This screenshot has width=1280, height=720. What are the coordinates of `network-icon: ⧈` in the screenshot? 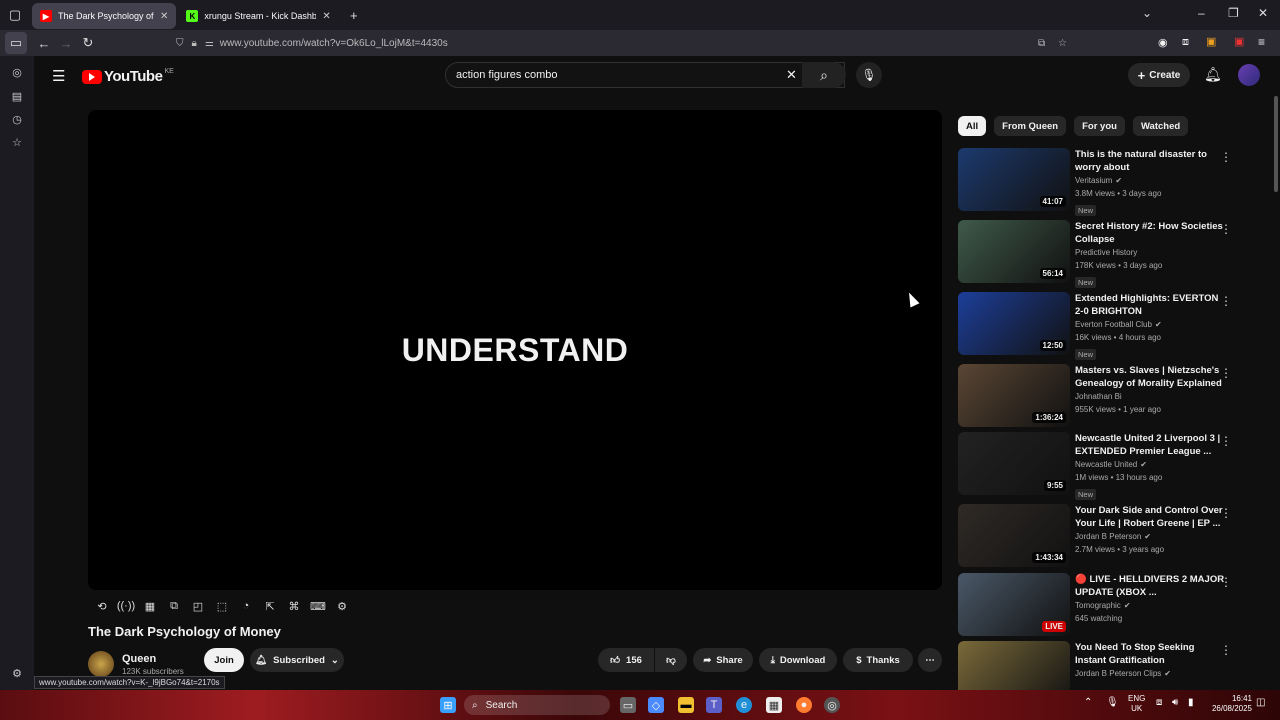 It's located at (1159, 703).